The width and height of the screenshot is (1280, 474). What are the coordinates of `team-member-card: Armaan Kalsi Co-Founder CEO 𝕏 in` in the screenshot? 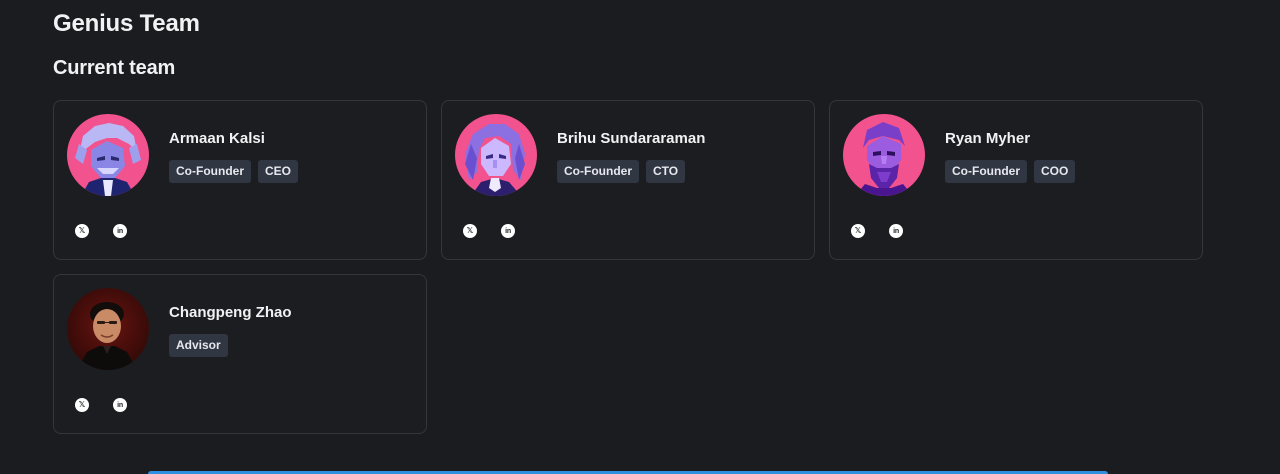 It's located at (240, 180).